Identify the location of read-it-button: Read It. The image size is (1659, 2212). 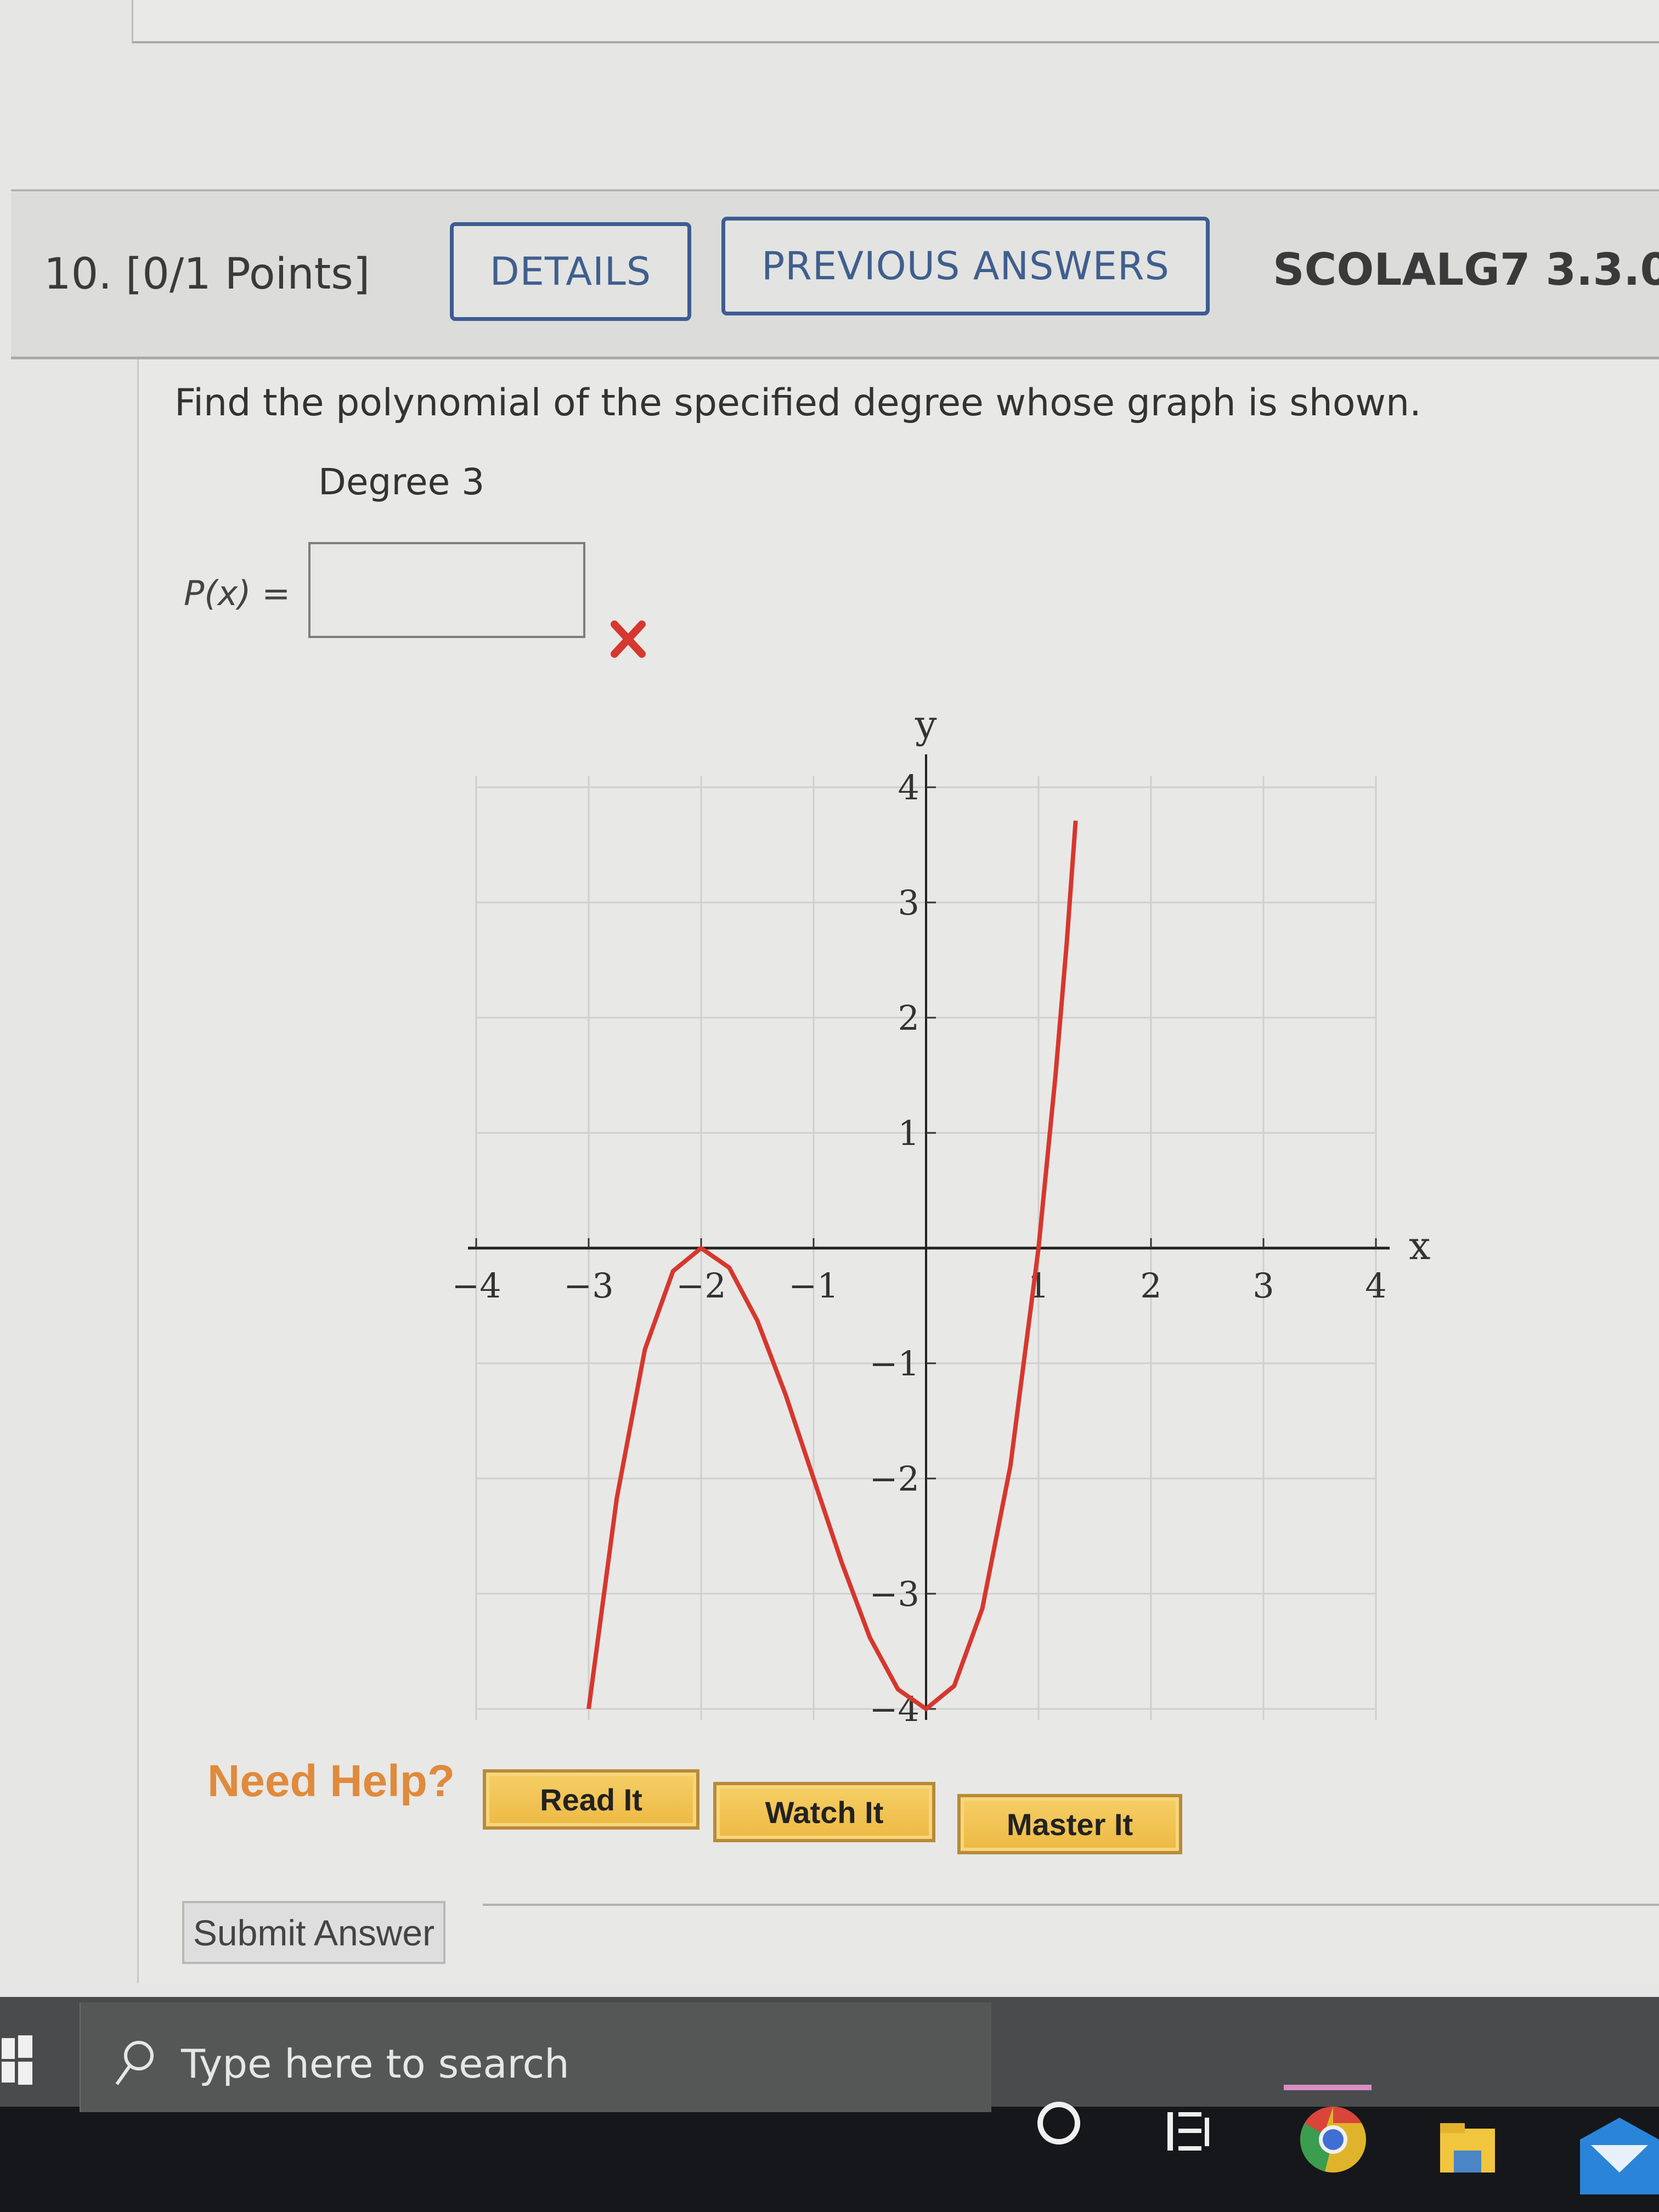
(591, 1799).